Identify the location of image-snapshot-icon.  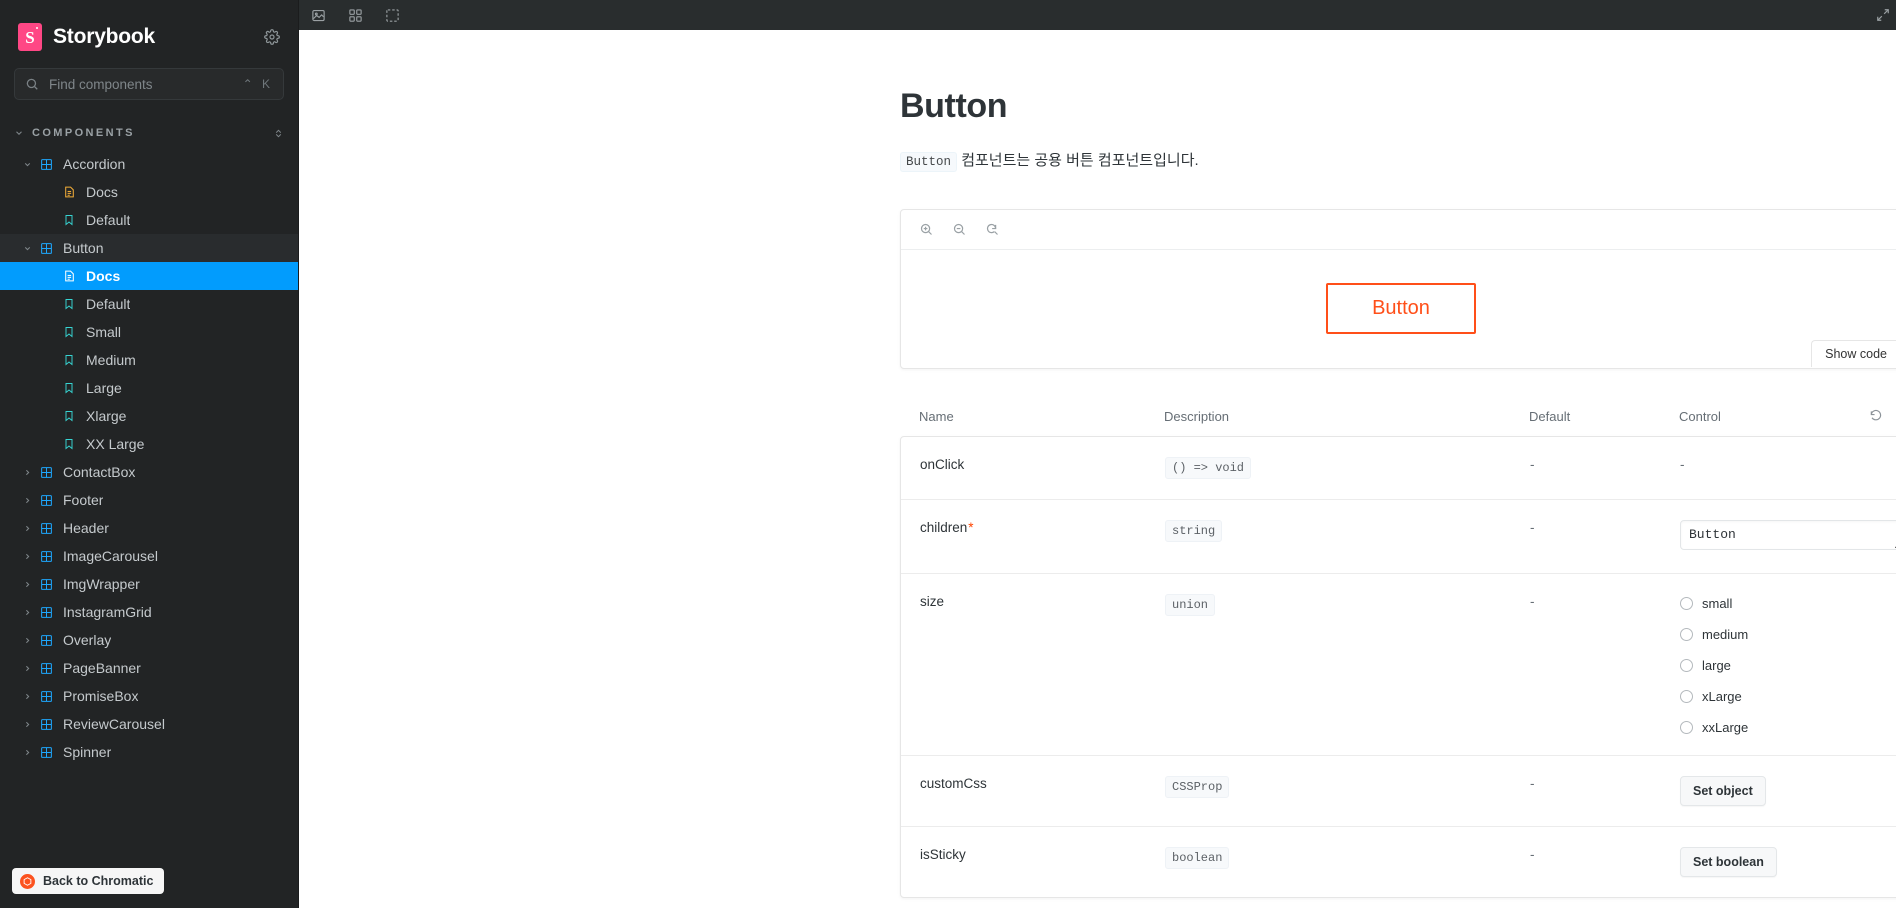
(318, 15).